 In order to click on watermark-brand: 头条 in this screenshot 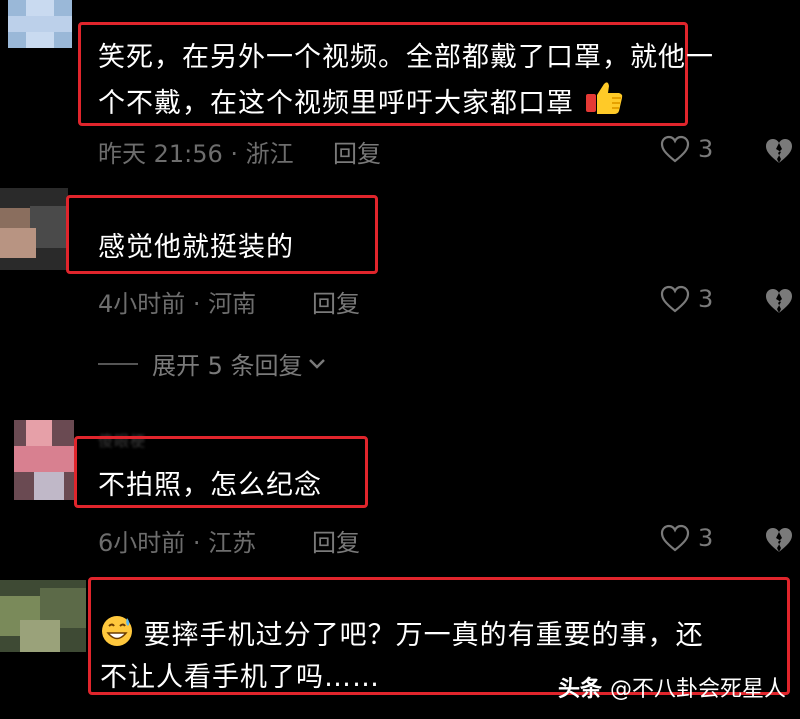, I will do `click(579, 689)`.